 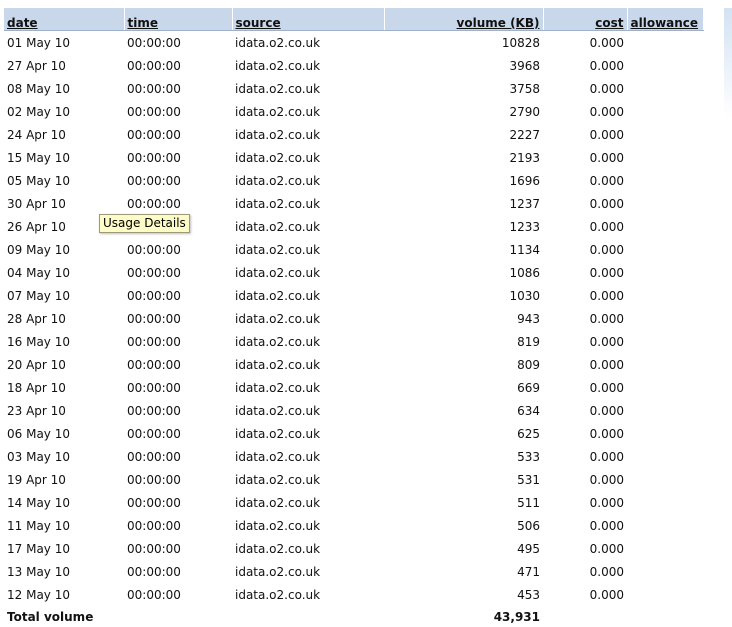 What do you see at coordinates (178, 19) in the screenshot?
I see `sort-time-header: time` at bounding box center [178, 19].